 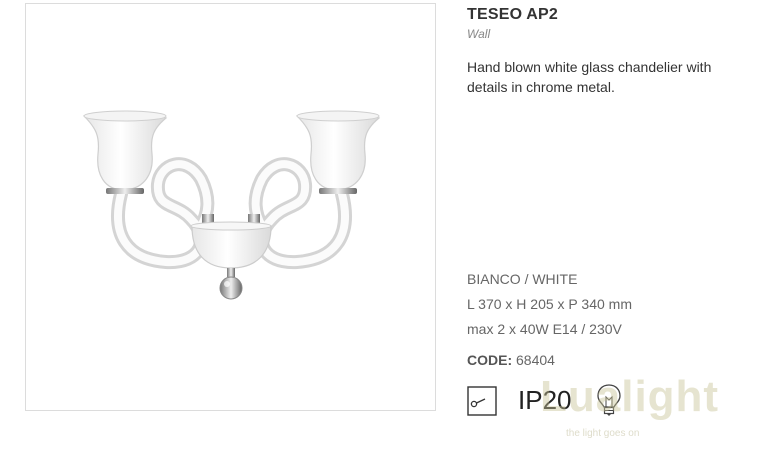 I want to click on code-label: CODE:, so click(x=490, y=360).